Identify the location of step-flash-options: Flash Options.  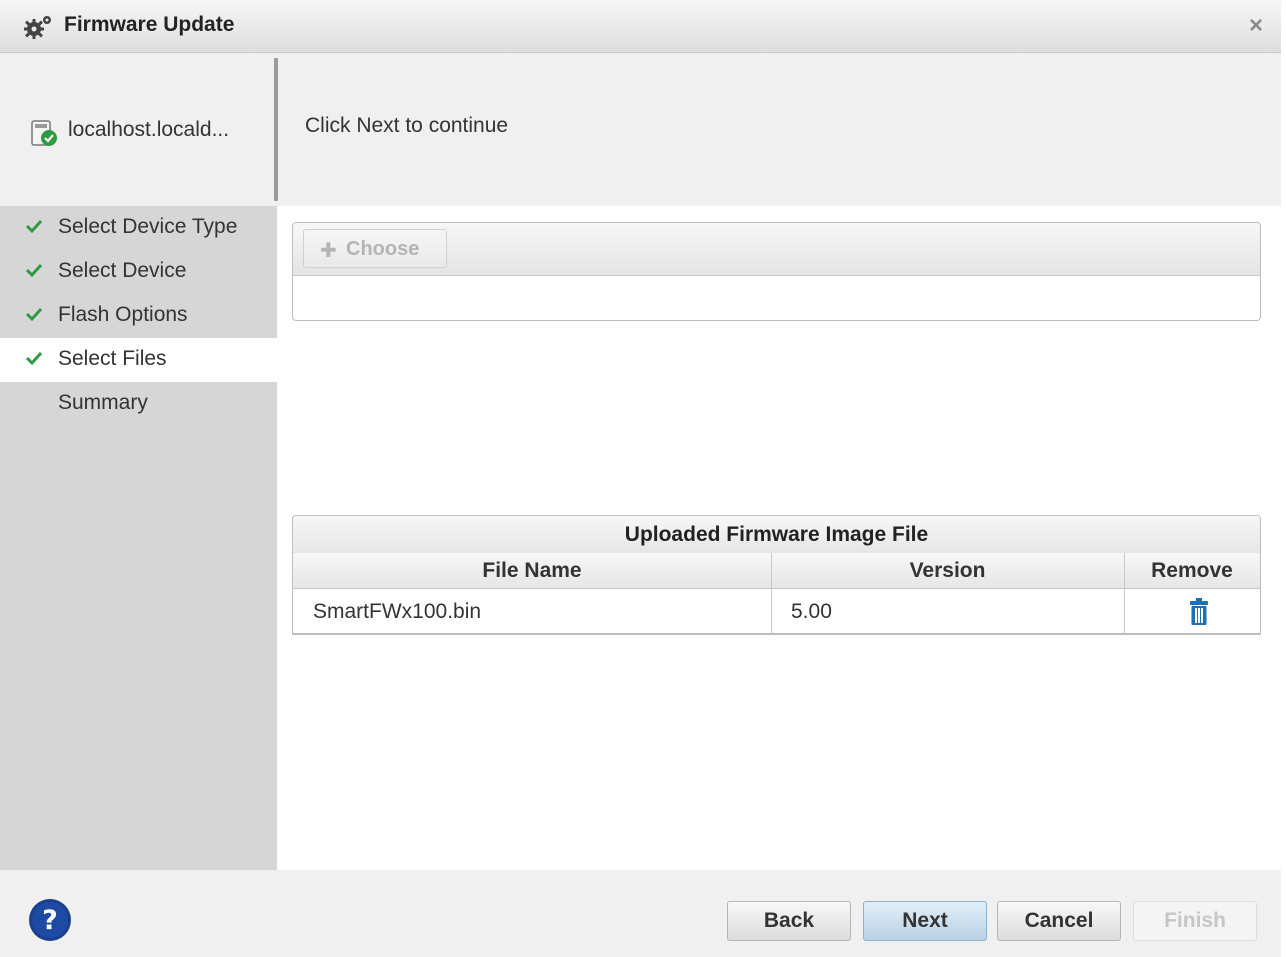
(138, 316).